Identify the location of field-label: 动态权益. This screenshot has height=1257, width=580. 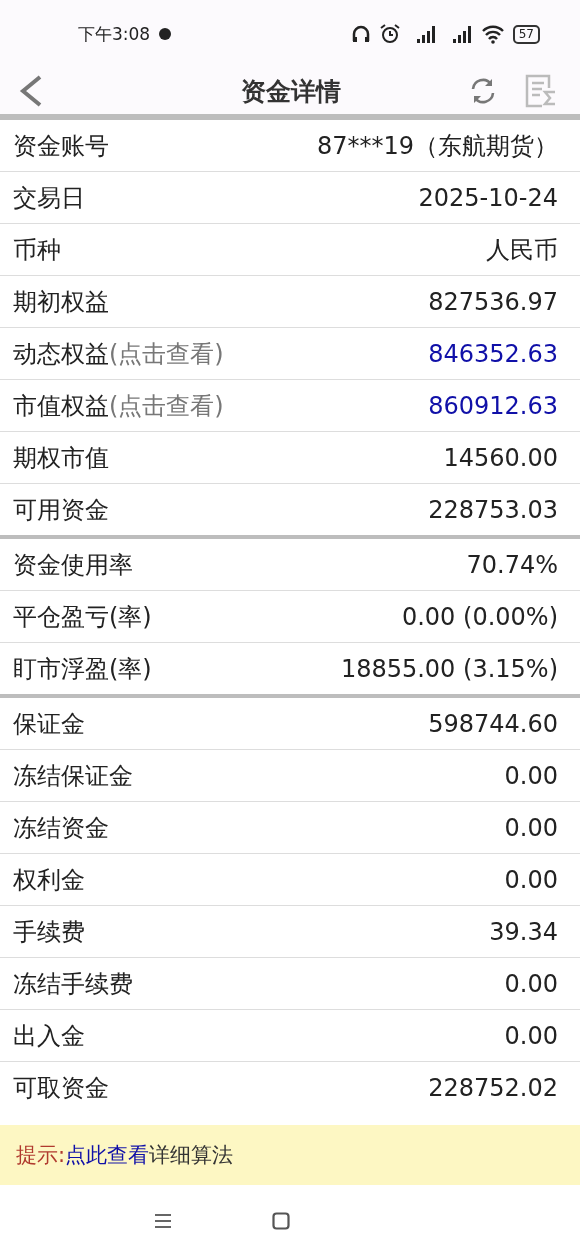
(61, 354).